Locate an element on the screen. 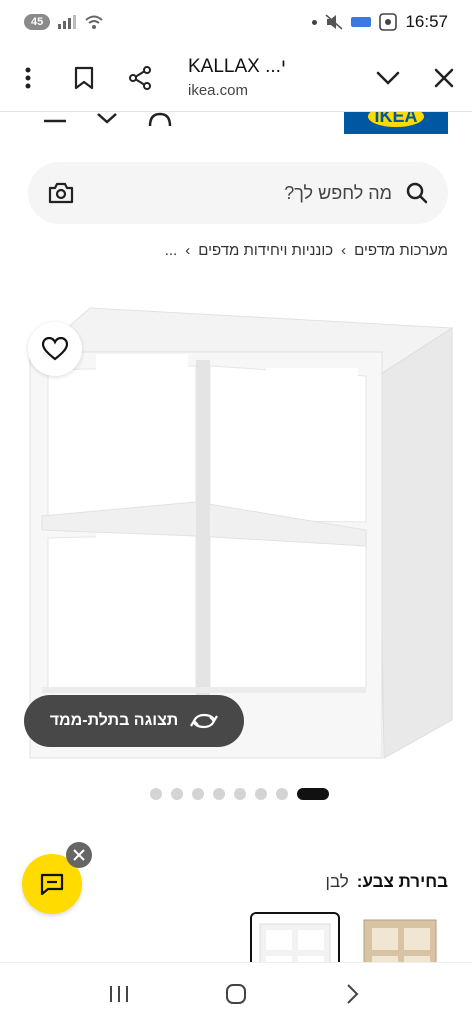  status-time: 16:57 is located at coordinates (426, 21).